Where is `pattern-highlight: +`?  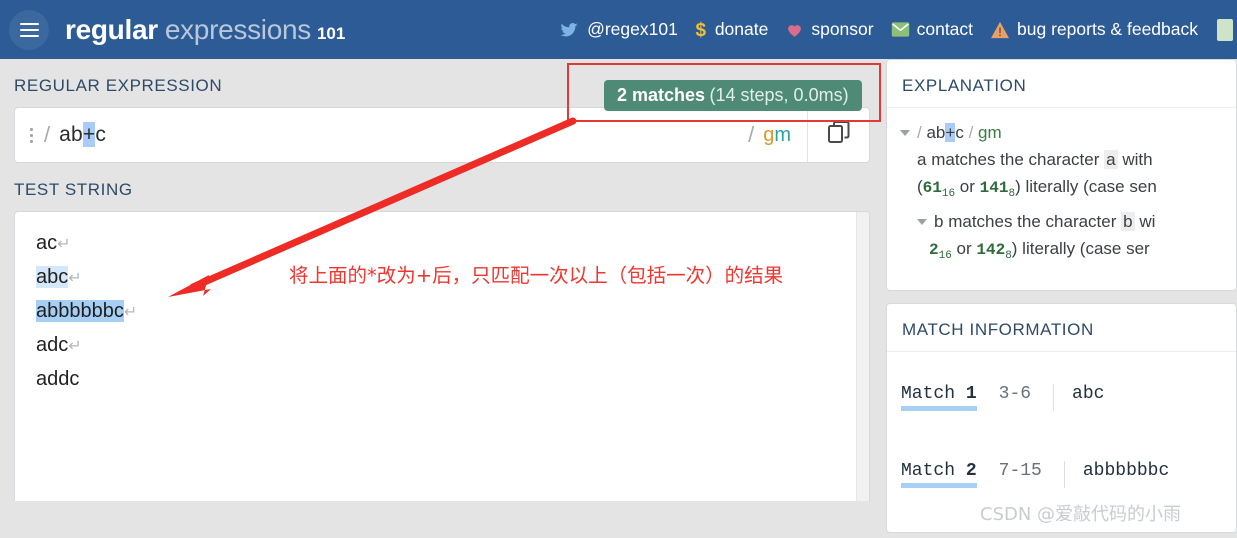 pattern-highlight: + is located at coordinates (89, 134).